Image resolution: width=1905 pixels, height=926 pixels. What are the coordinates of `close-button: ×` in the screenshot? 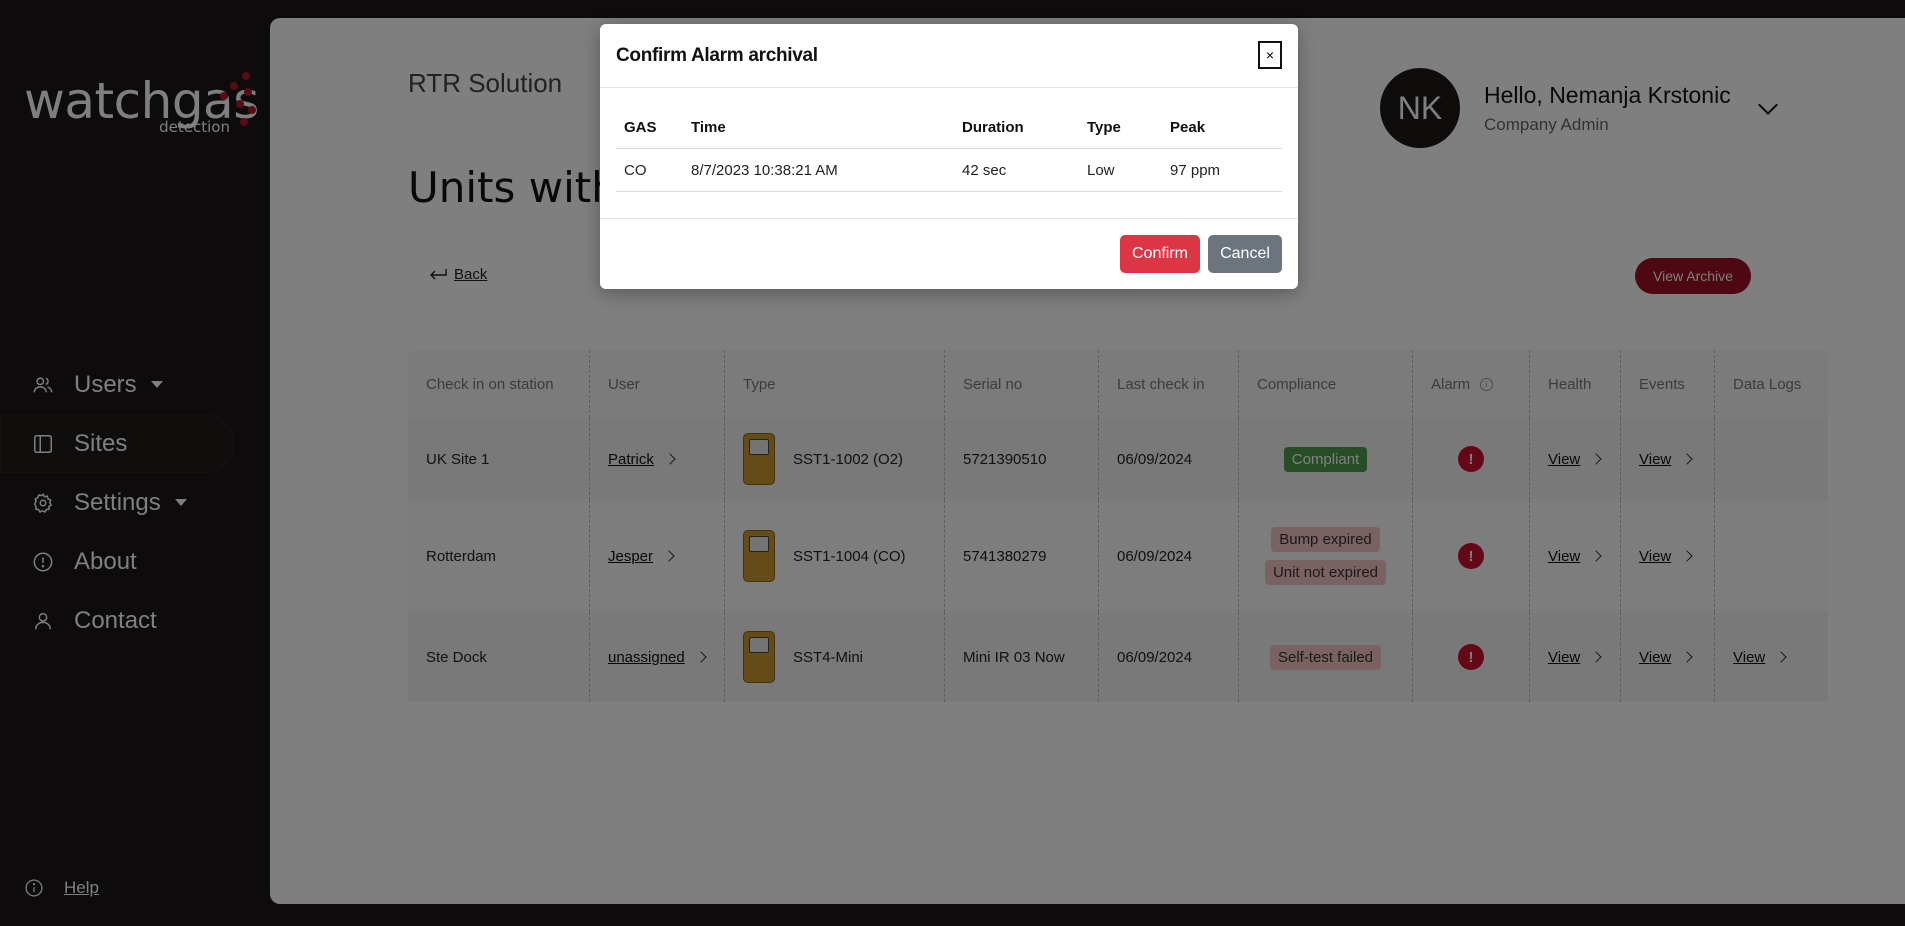 It's located at (1270, 55).